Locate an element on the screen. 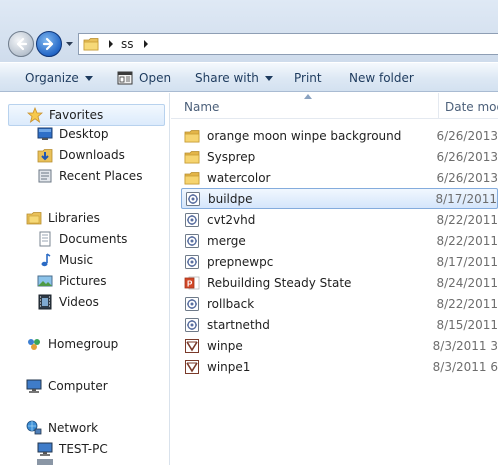  nav-libraries: Libraries is located at coordinates (63, 218).